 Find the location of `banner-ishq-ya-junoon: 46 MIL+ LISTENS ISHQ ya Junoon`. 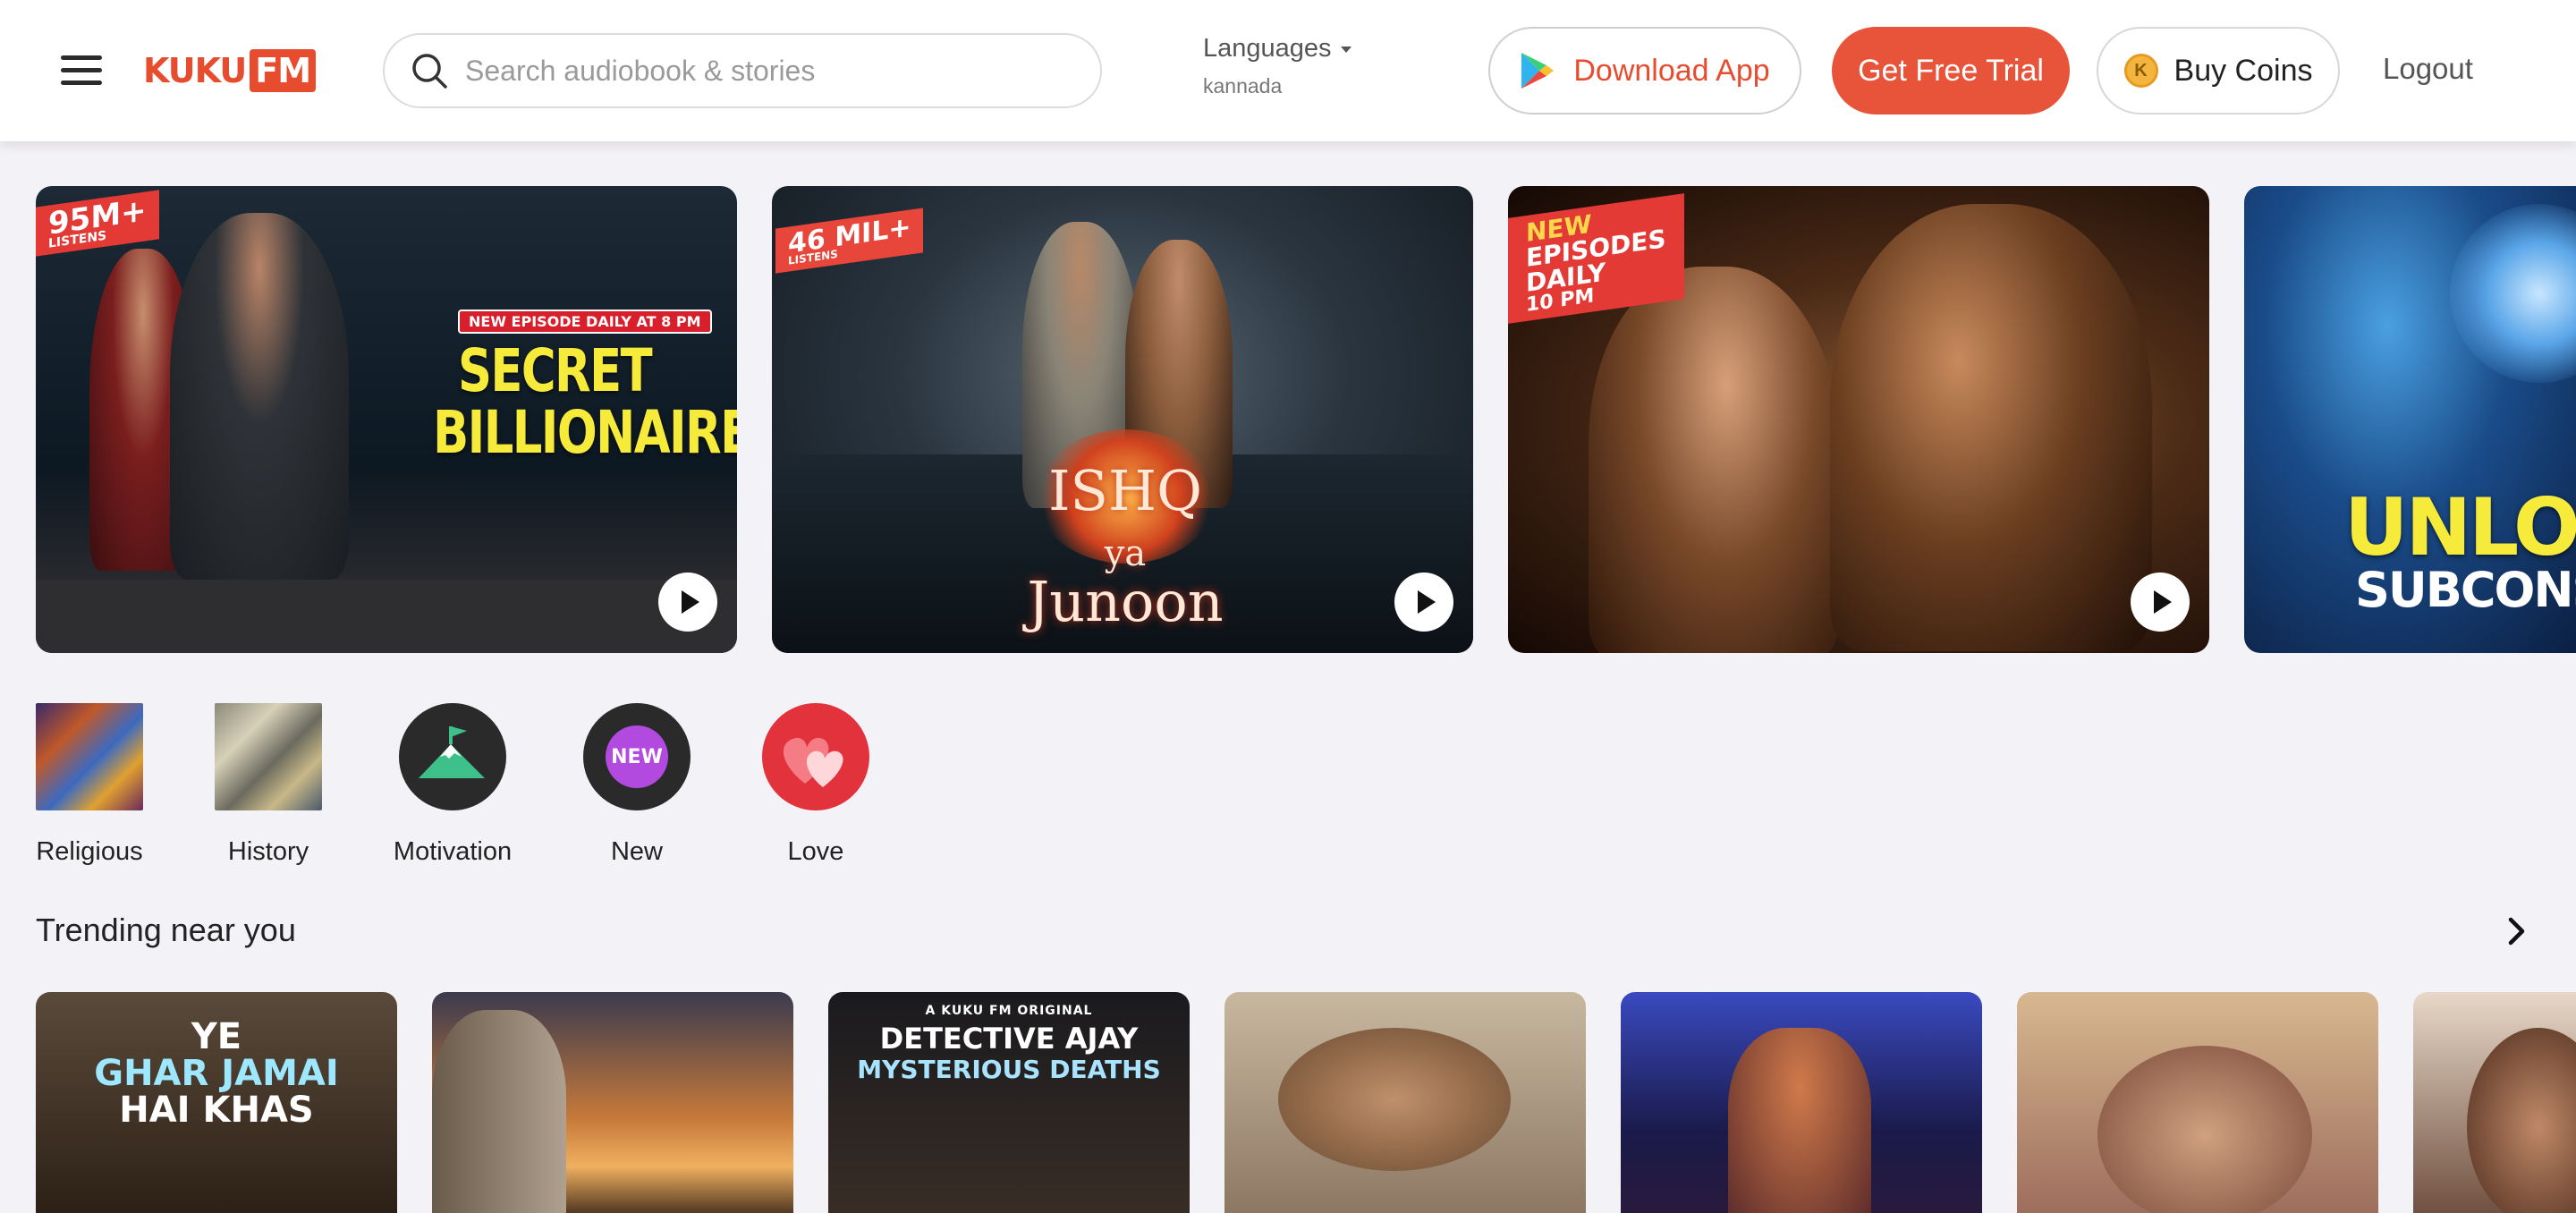

banner-ishq-ya-junoon: 46 MIL+ LISTENS ISHQ ya Junoon is located at coordinates (1122, 419).